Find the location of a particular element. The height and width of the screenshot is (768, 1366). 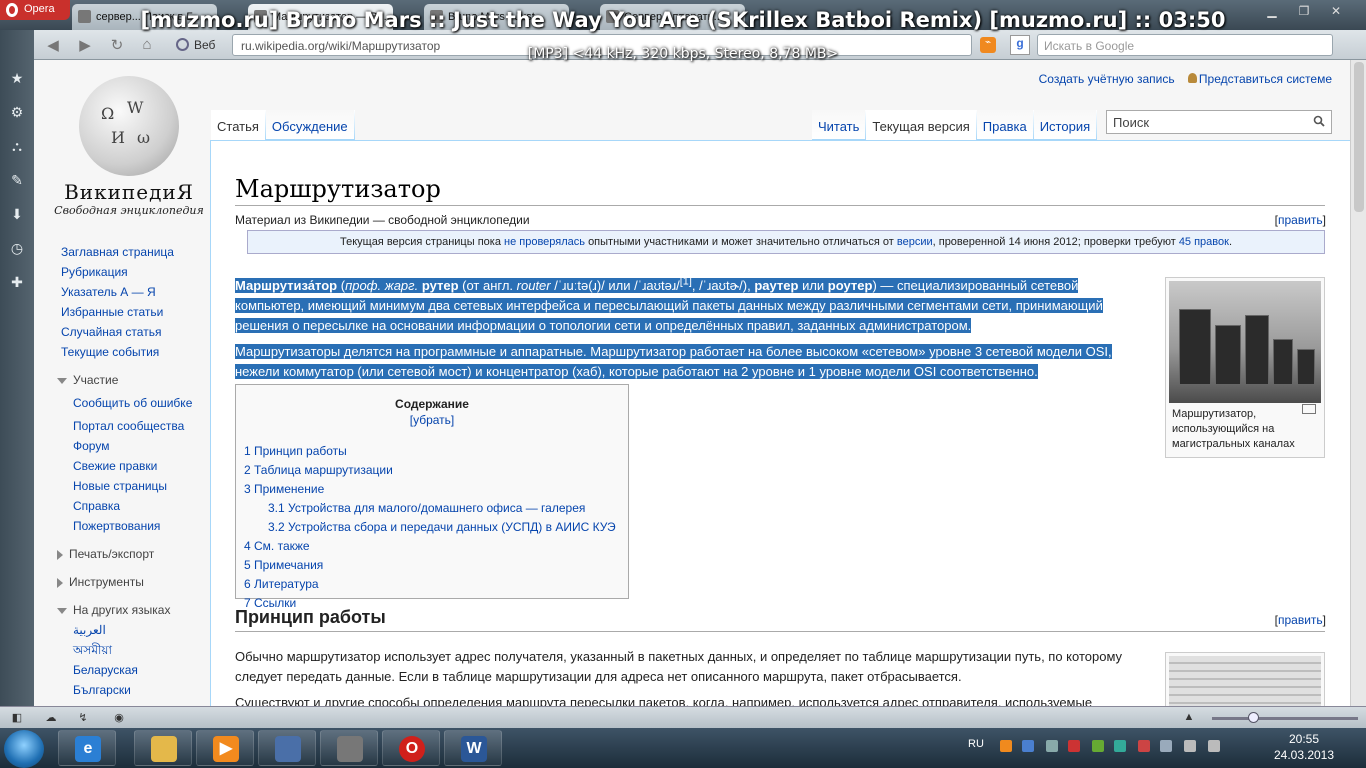

tab-edit: Правка is located at coordinates (1005, 125).